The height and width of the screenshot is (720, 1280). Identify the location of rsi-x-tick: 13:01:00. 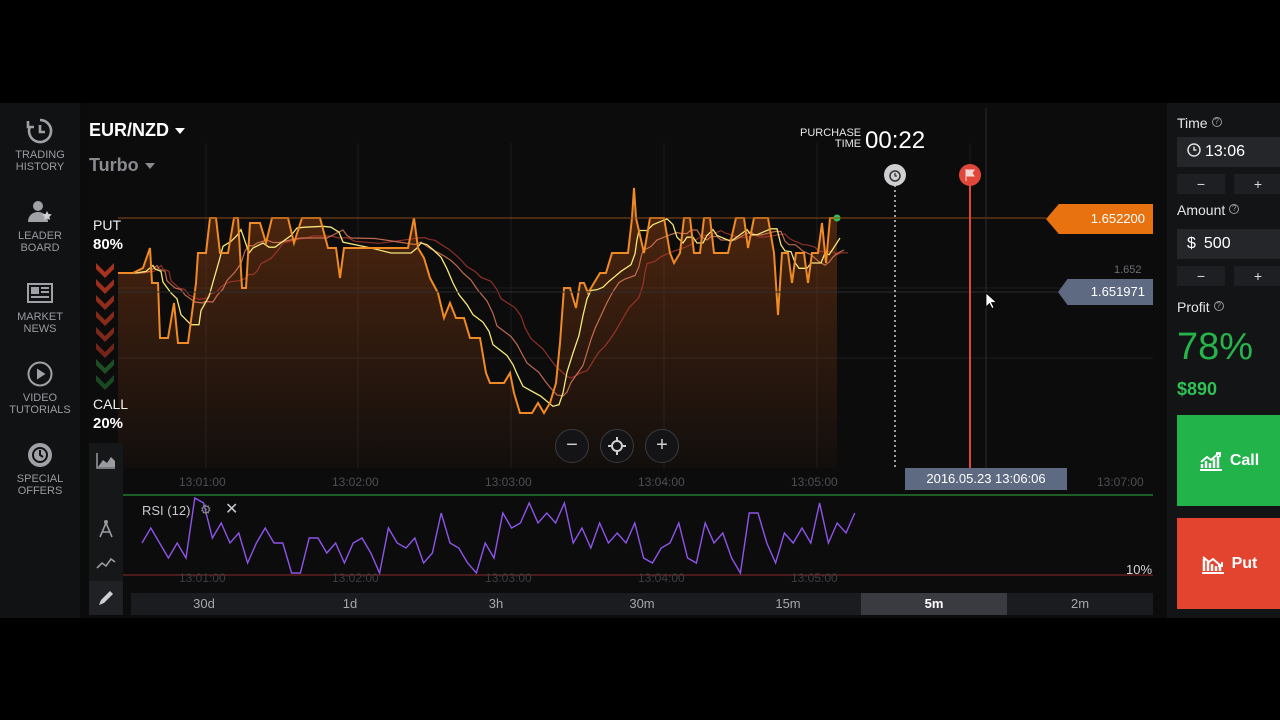
(202, 578).